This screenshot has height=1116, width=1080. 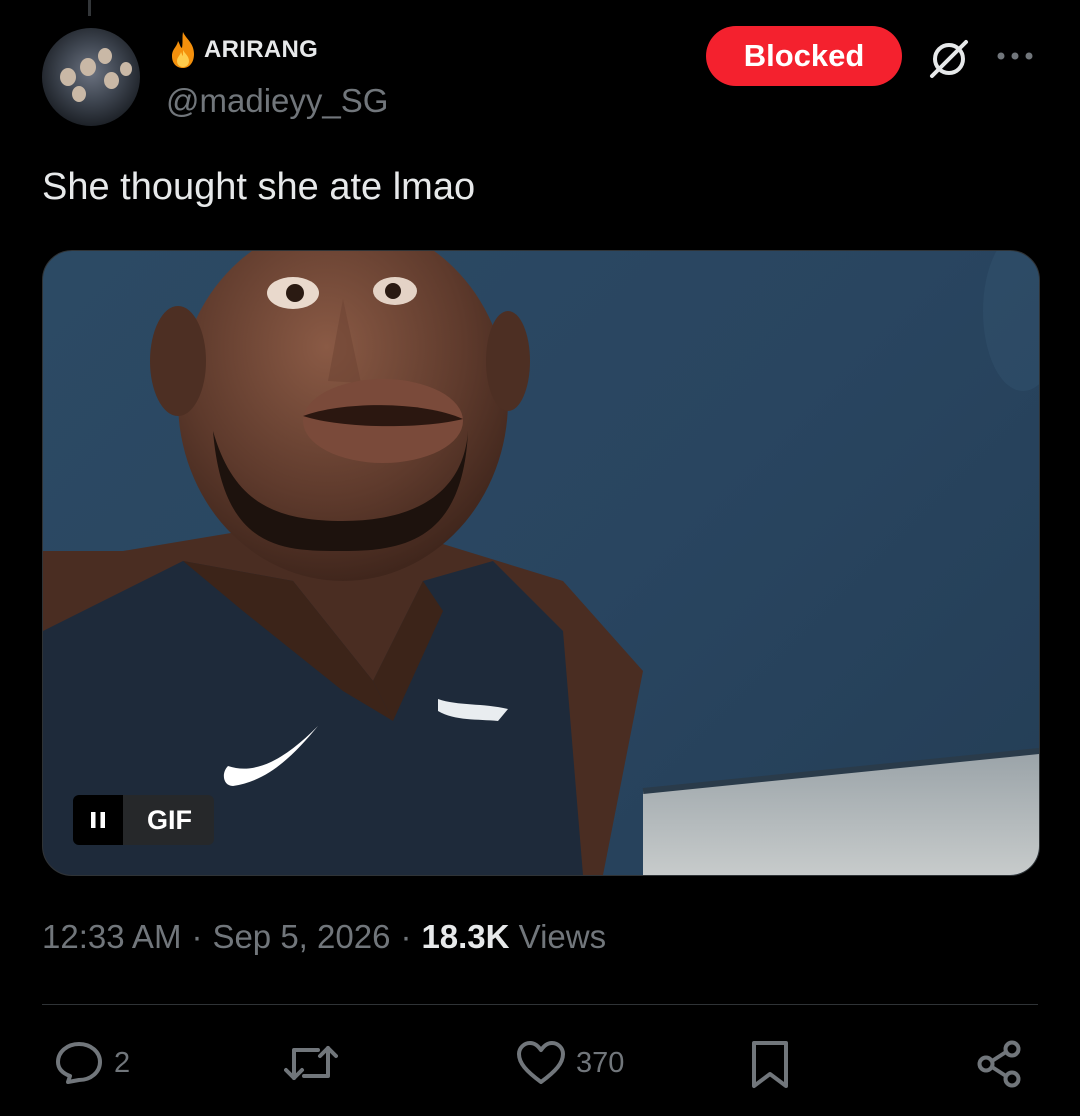 What do you see at coordinates (259, 187) in the screenshot?
I see `tweet-text: She thought she ate lmao` at bounding box center [259, 187].